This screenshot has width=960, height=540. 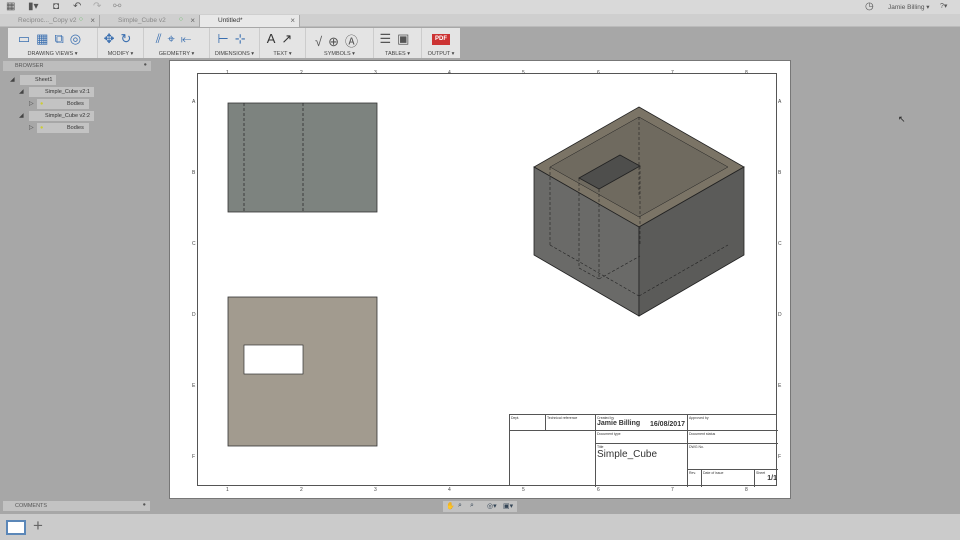 I want to click on navigation-bar: ✋ ⌕ ⌕ ◎▾ ▣▾, so click(x=480, y=506).